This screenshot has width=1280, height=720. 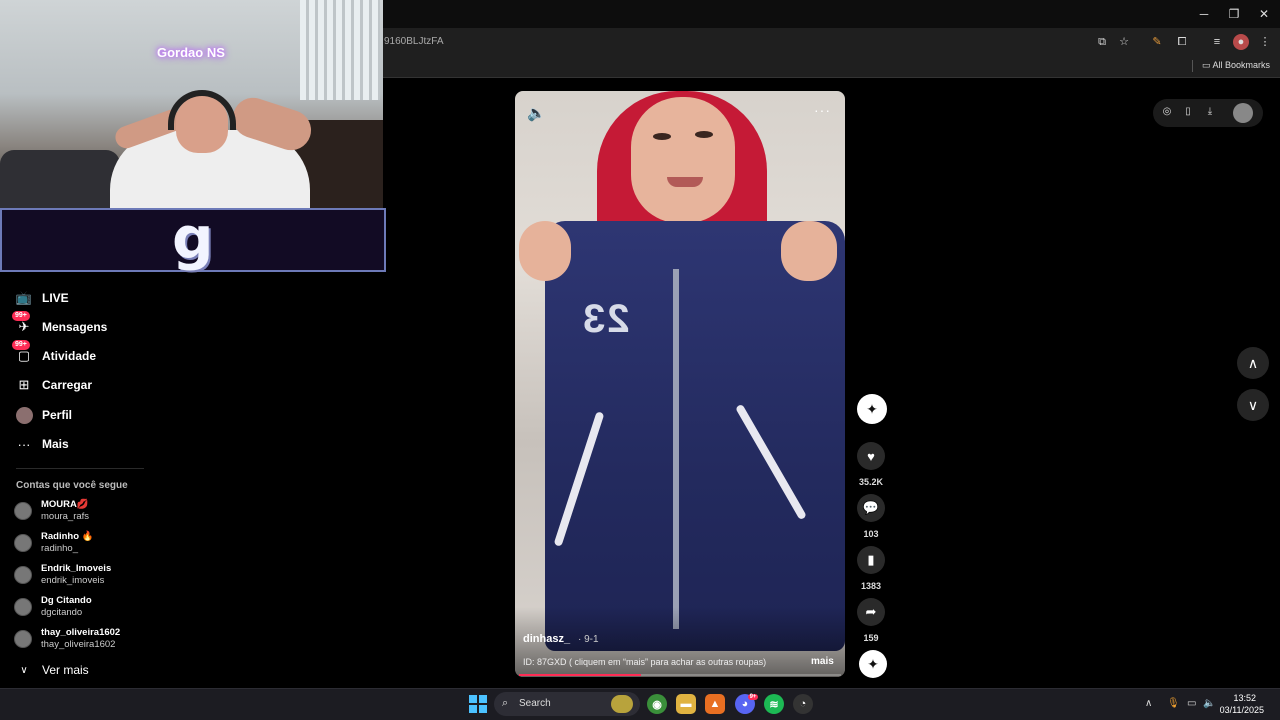 I want to click on account-username: moura_rafs, so click(x=65, y=516).